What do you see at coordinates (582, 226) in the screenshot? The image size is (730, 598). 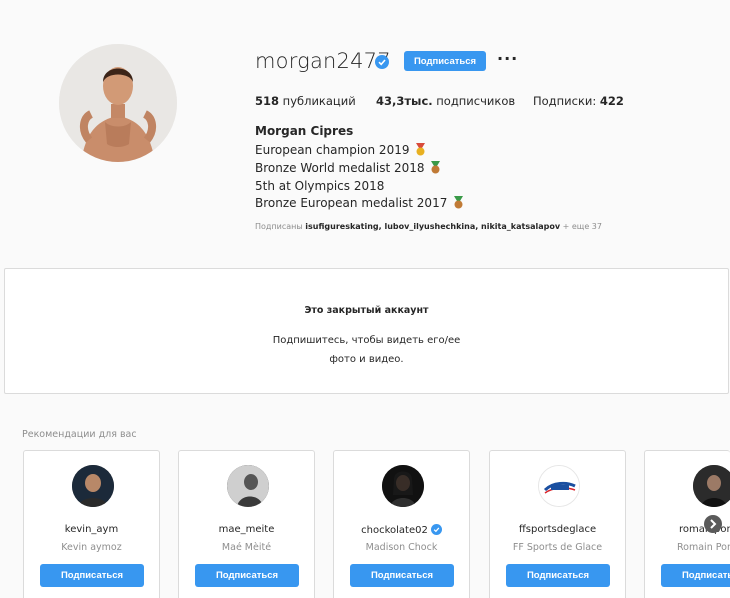 I see `followed-by-more: + еще 37` at bounding box center [582, 226].